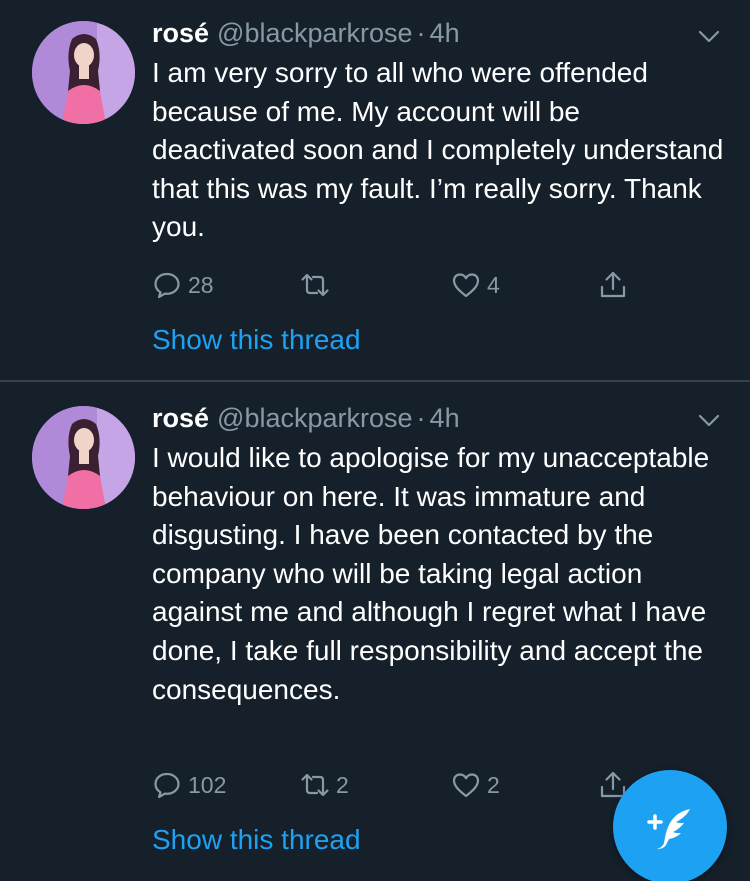 Image resolution: width=750 pixels, height=881 pixels. I want to click on retweet-count: 2, so click(342, 784).